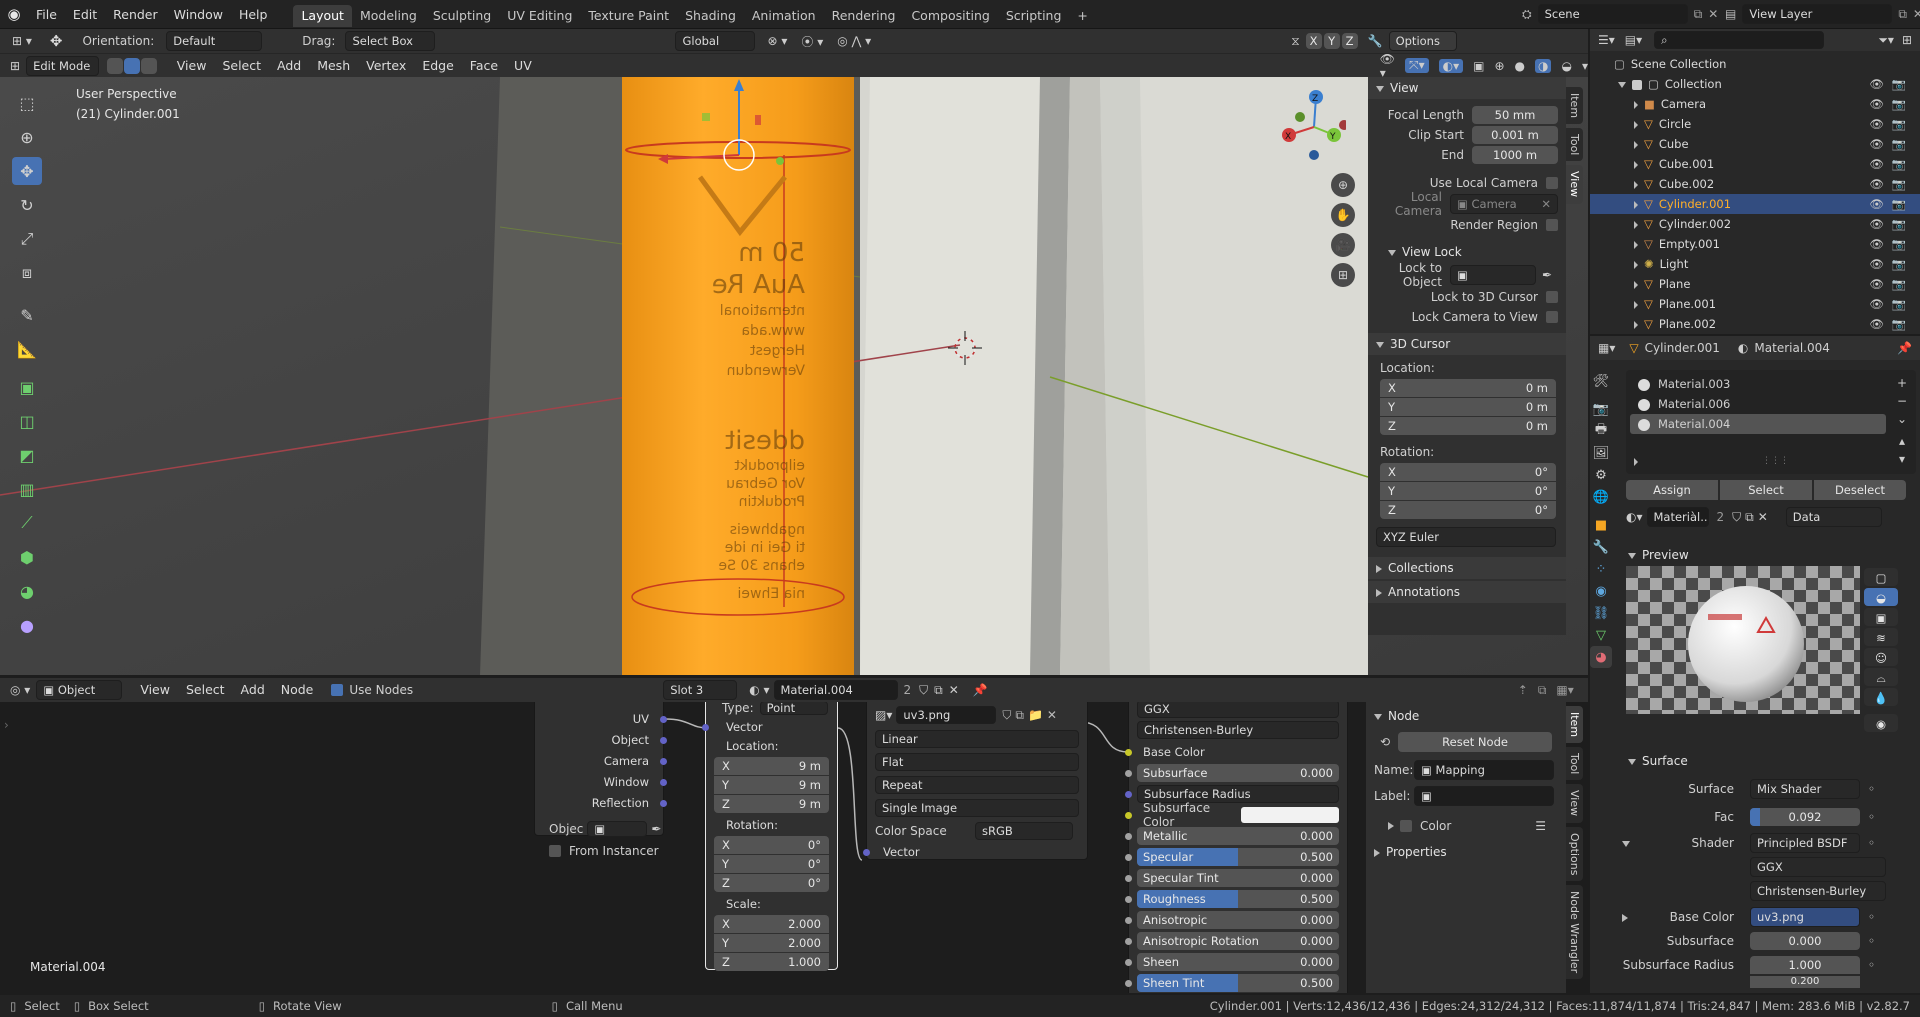 Image resolution: width=1920 pixels, height=1017 pixels. Describe the element at coordinates (908, 690) in the screenshot. I see `material-users-count: 2` at that location.